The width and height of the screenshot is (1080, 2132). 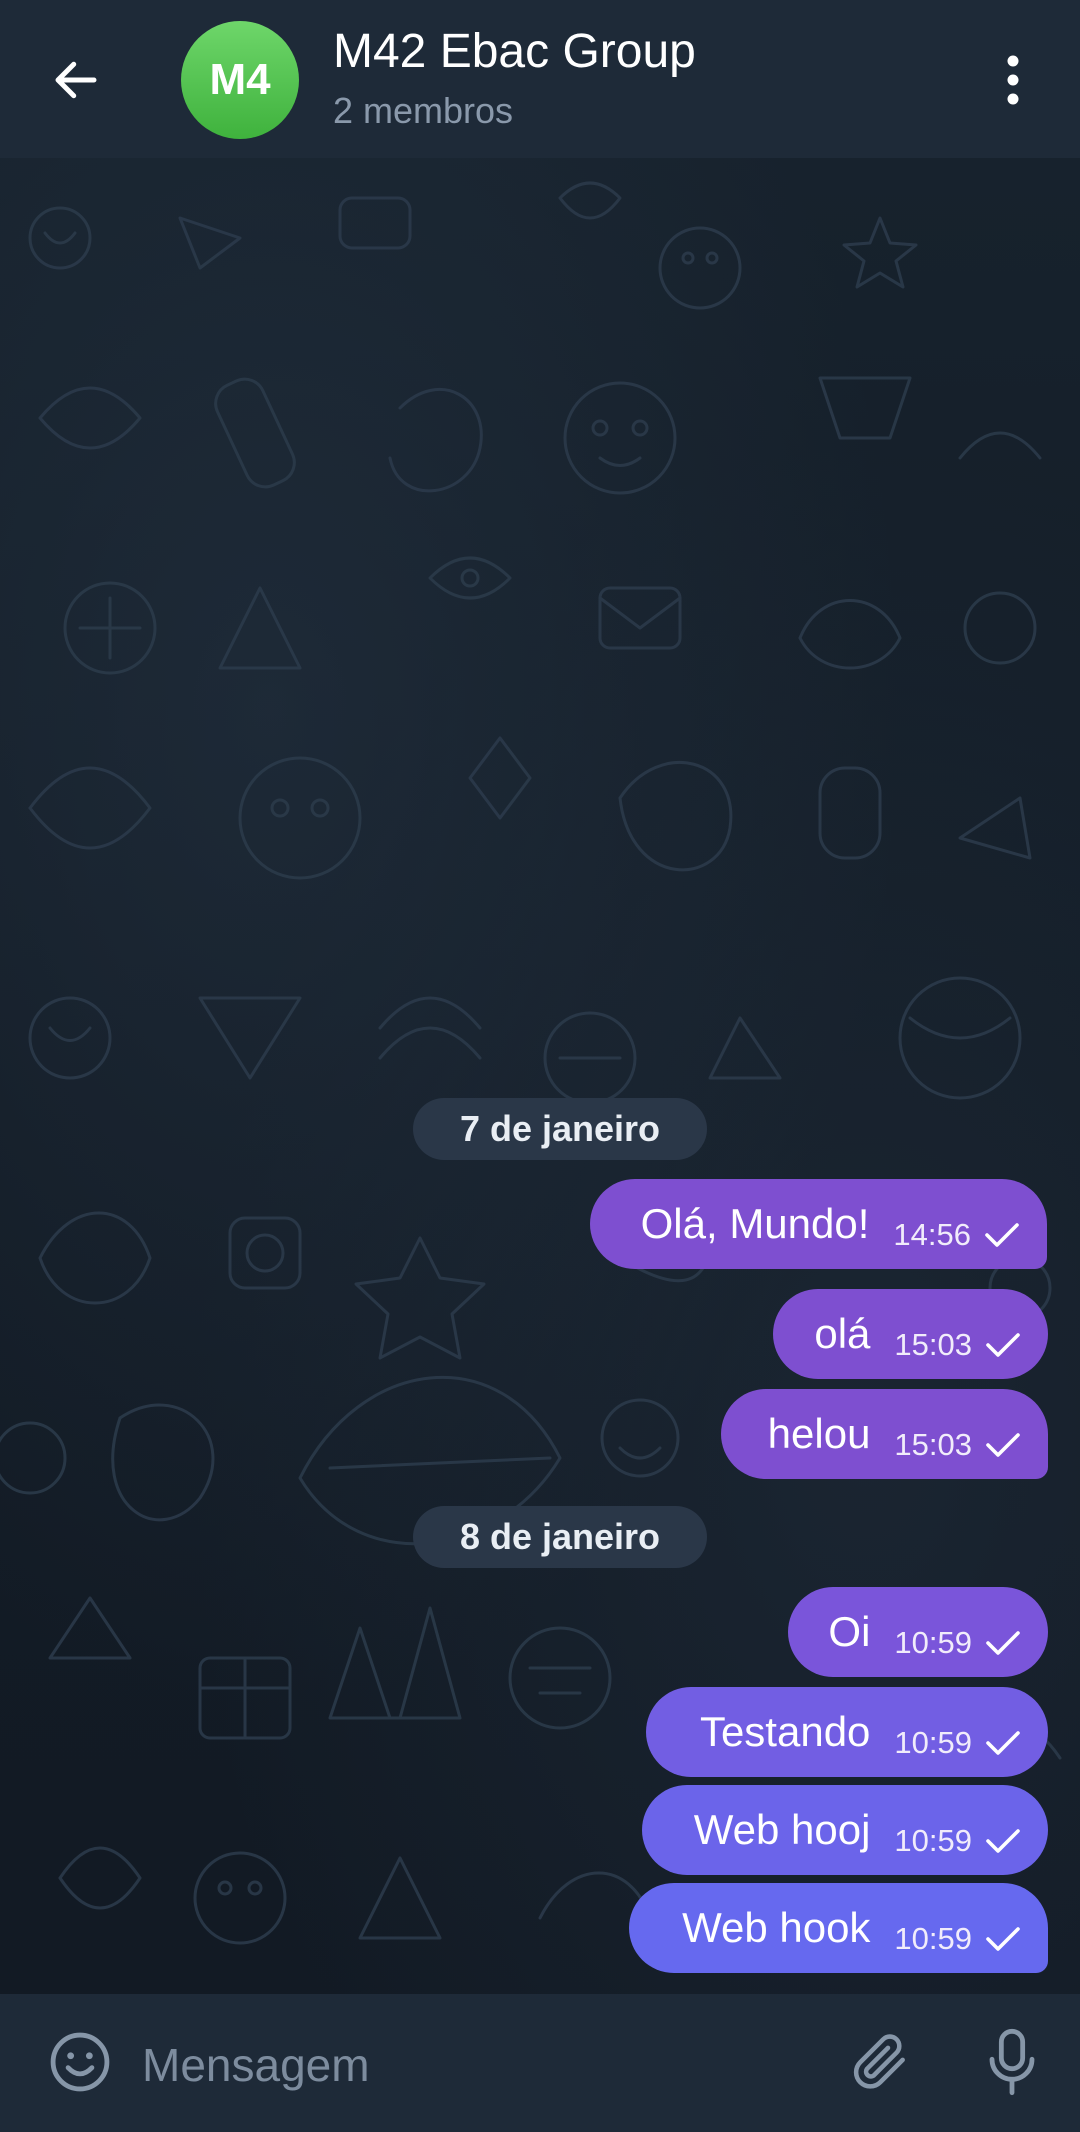 I want to click on message-composer, so click(x=540, y=2063).